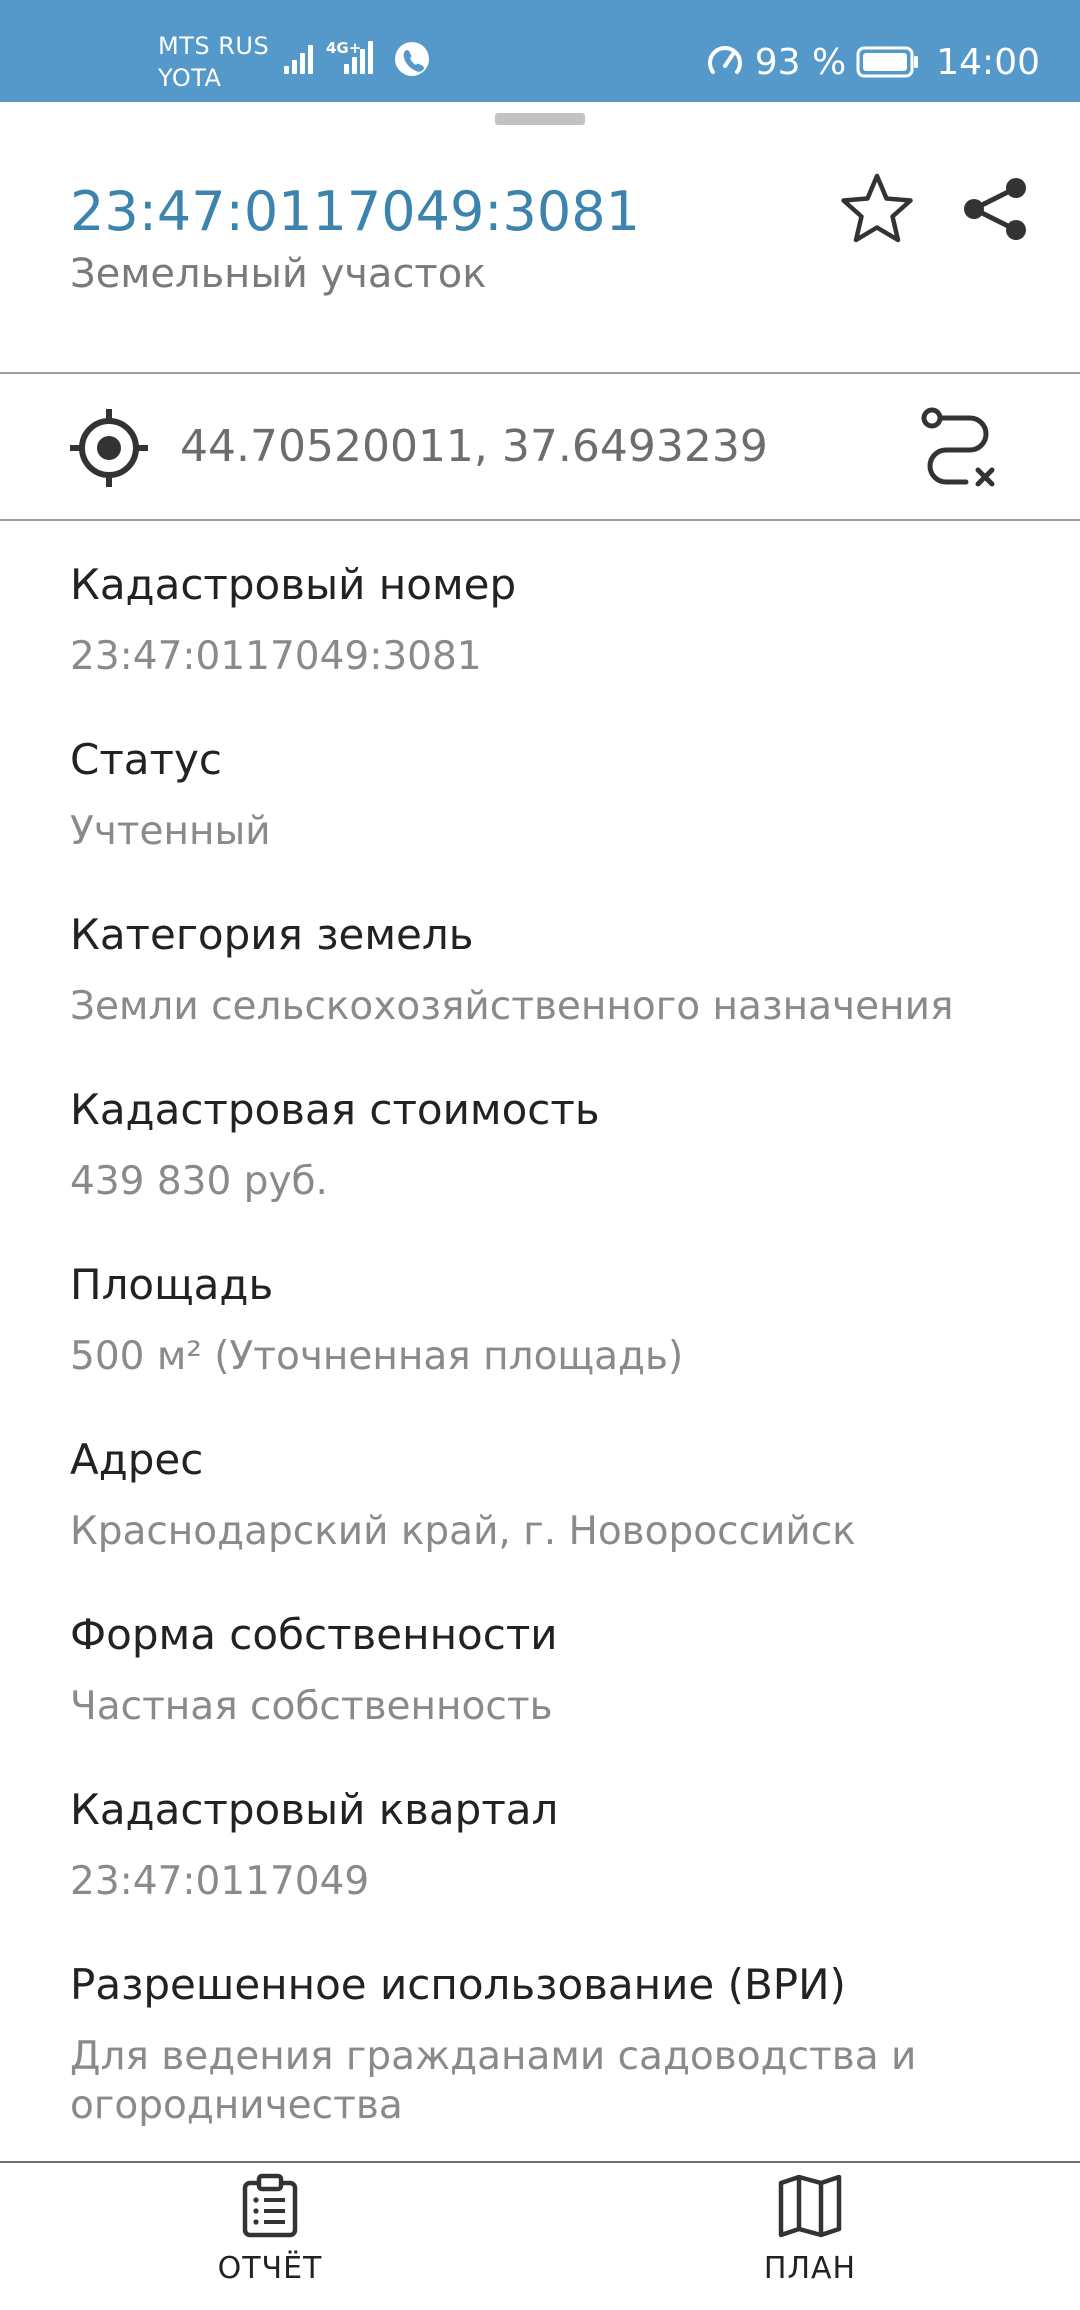 This screenshot has width=1080, height=2310. Describe the element at coordinates (458, 1984) in the screenshot. I see `property-label: Разрешенное использование (ВРИ)` at that location.